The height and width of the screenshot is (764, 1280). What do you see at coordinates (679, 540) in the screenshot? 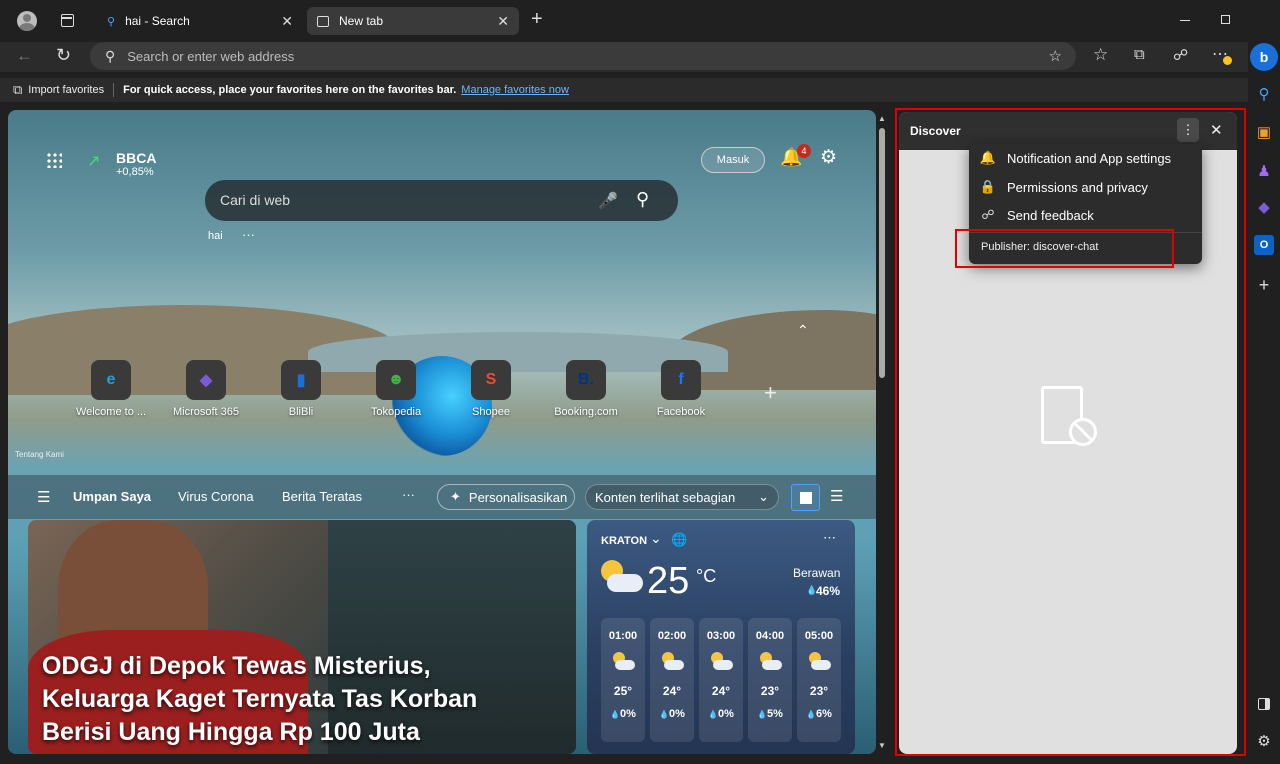
I see `globe-icon: 🌐` at bounding box center [679, 540].